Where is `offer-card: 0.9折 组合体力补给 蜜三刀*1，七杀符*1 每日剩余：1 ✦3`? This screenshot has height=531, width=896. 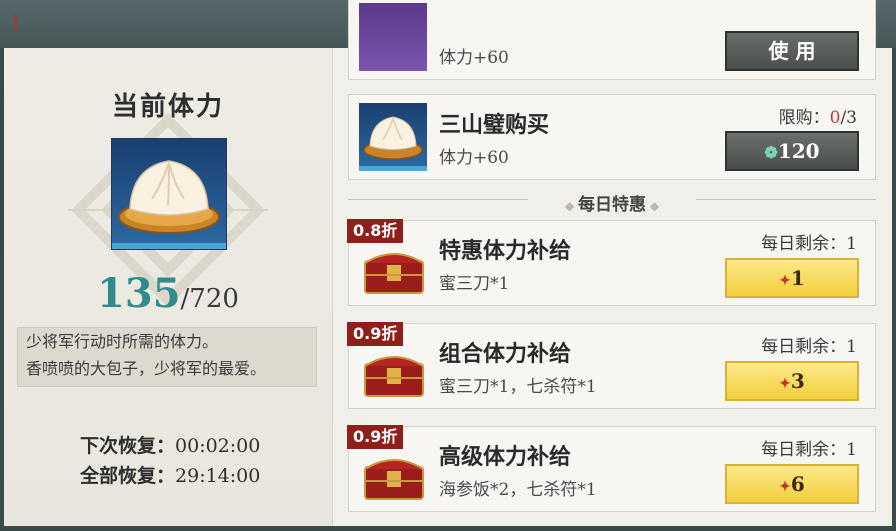 offer-card: 0.9折 组合体力补给 蜜三刀*1，七杀符*1 每日剩余：1 ✦3 is located at coordinates (611, 365).